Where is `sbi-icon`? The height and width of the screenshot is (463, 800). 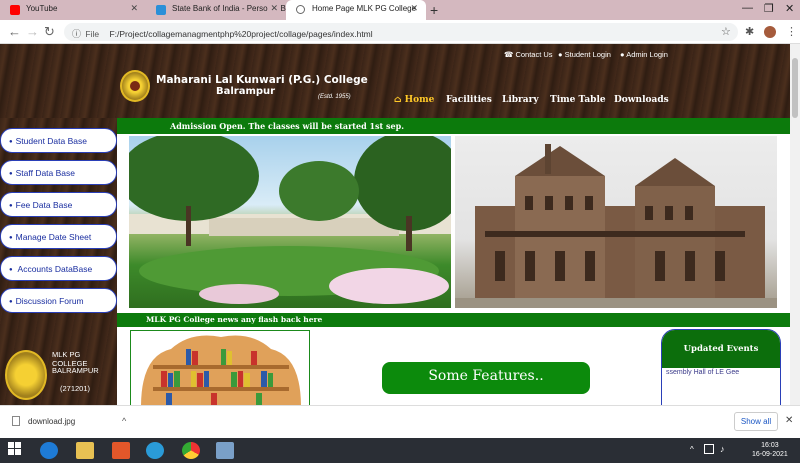
sbi-icon is located at coordinates (161, 10).